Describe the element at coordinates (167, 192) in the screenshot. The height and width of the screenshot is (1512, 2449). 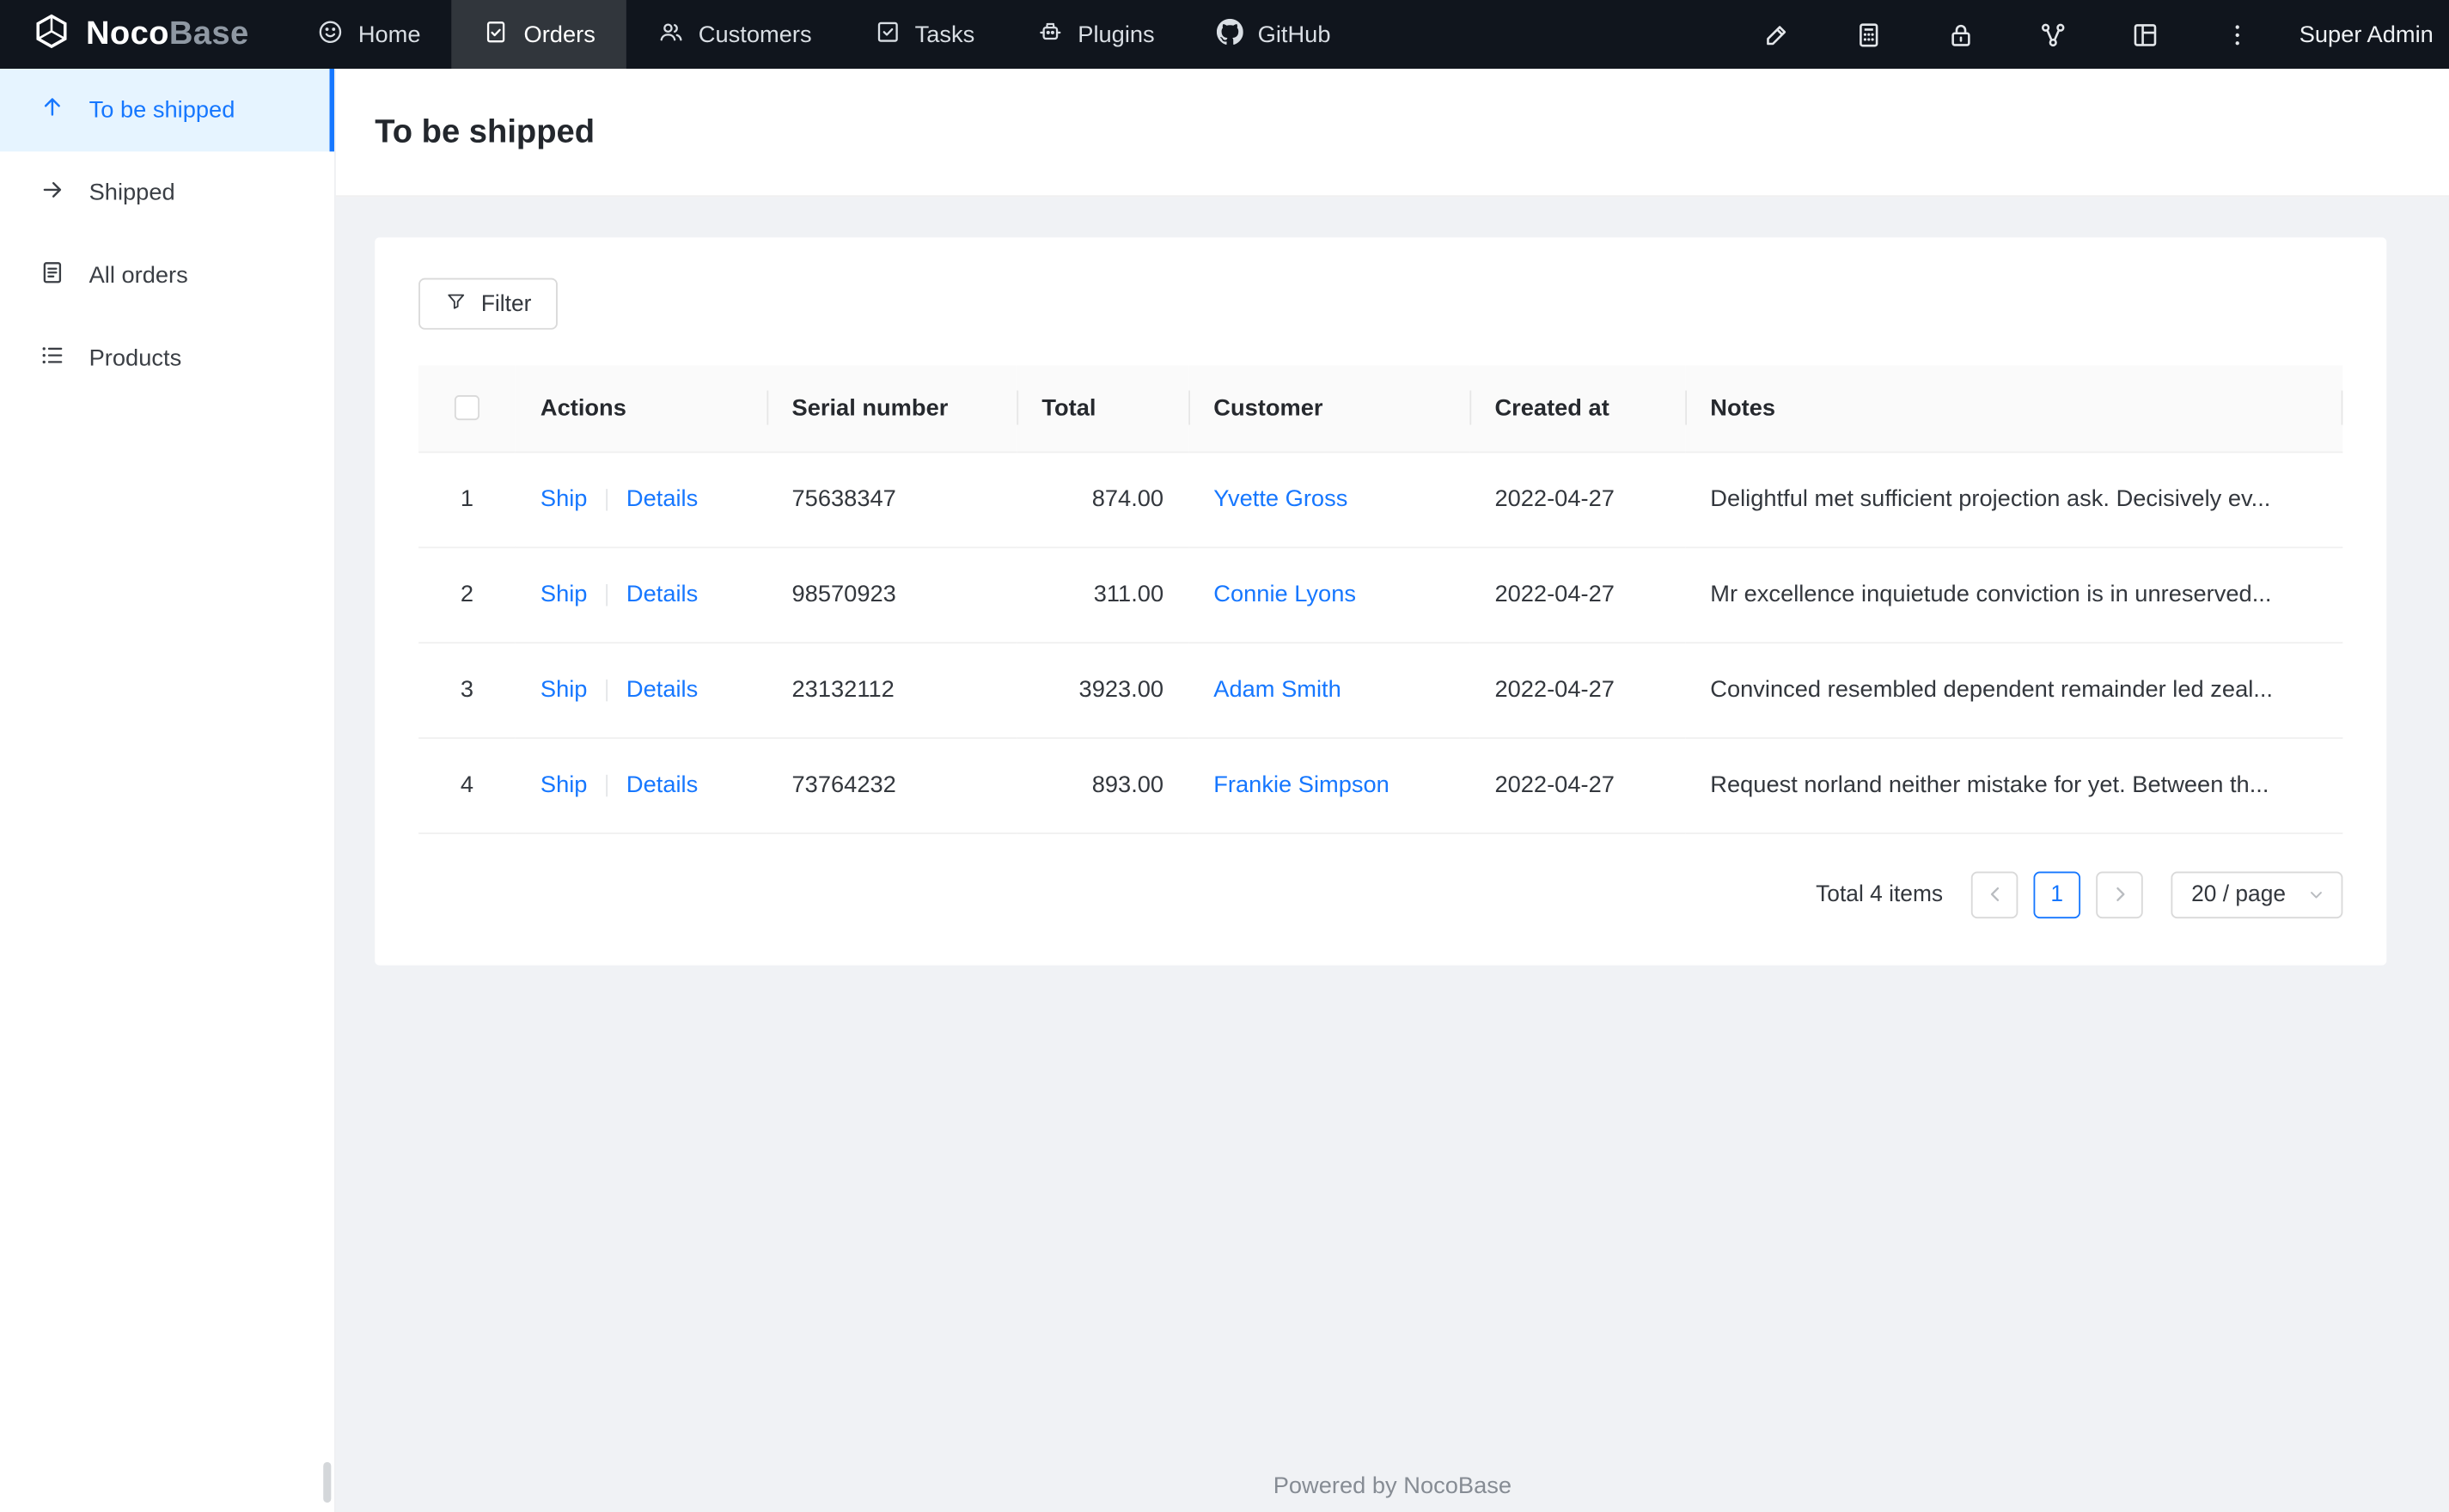
I see `sidebar-item-shipped: Shipped` at that location.